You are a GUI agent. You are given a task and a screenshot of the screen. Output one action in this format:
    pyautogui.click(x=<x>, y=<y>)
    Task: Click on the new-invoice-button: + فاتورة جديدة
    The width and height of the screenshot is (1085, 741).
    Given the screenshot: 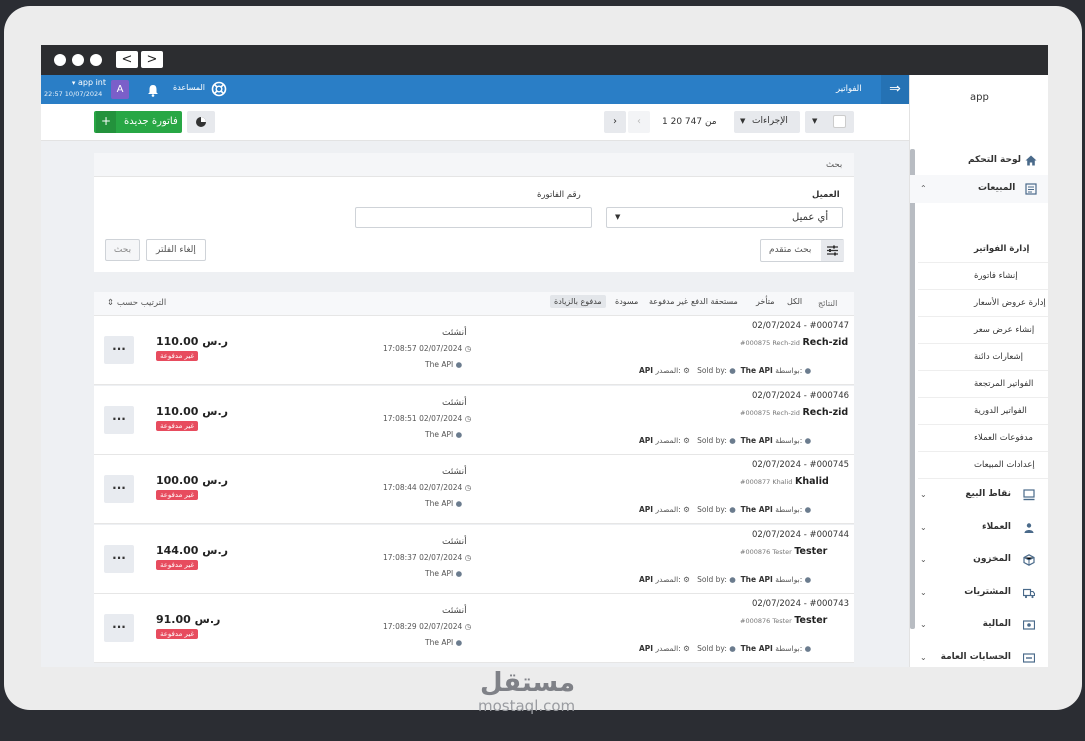 What is the action you would take?
    pyautogui.click(x=138, y=122)
    